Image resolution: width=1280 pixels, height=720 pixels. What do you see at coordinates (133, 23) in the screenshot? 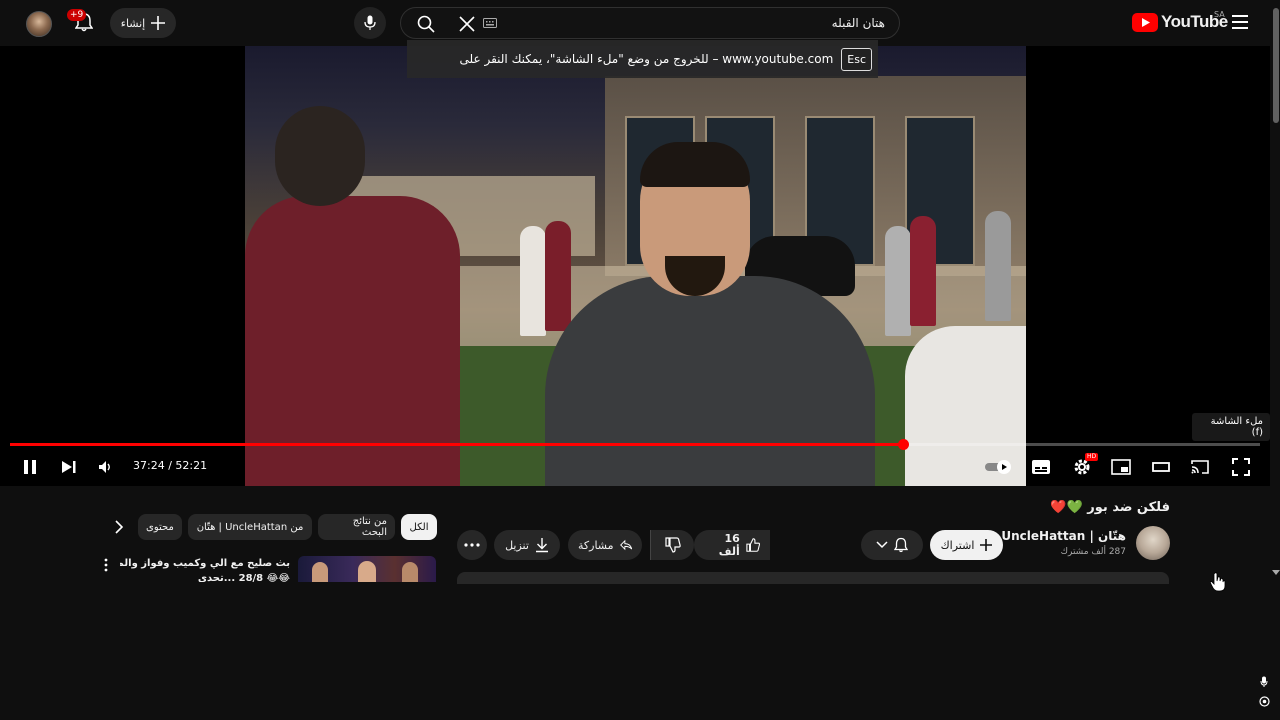
I see `create-label: إنشاء` at bounding box center [133, 23].